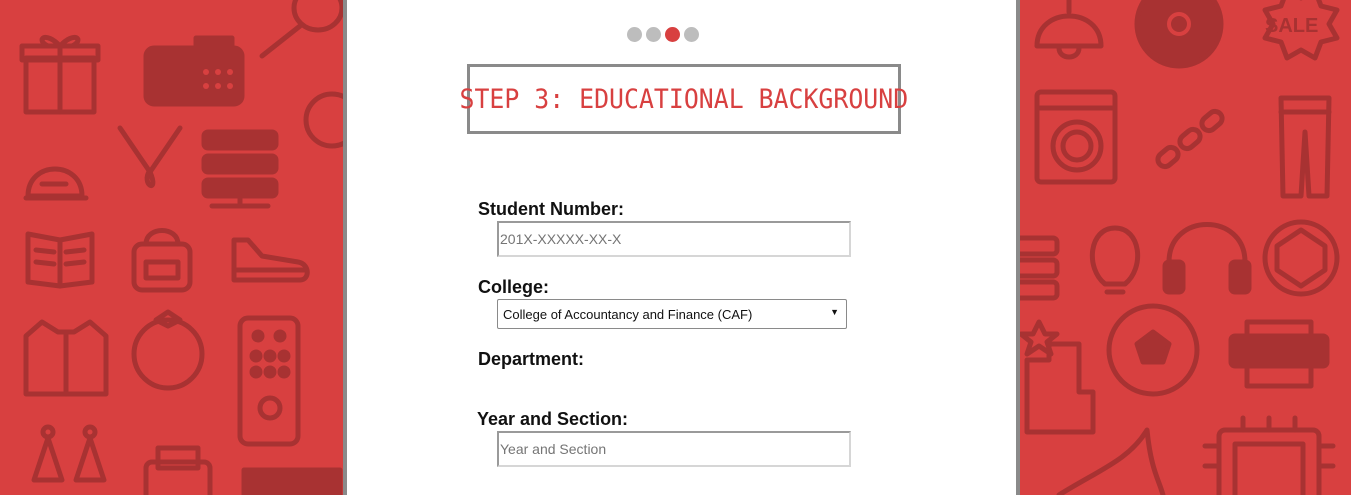 The width and height of the screenshot is (1351, 495). Describe the element at coordinates (194, 71) in the screenshot. I see `fax-machine-icon` at that location.